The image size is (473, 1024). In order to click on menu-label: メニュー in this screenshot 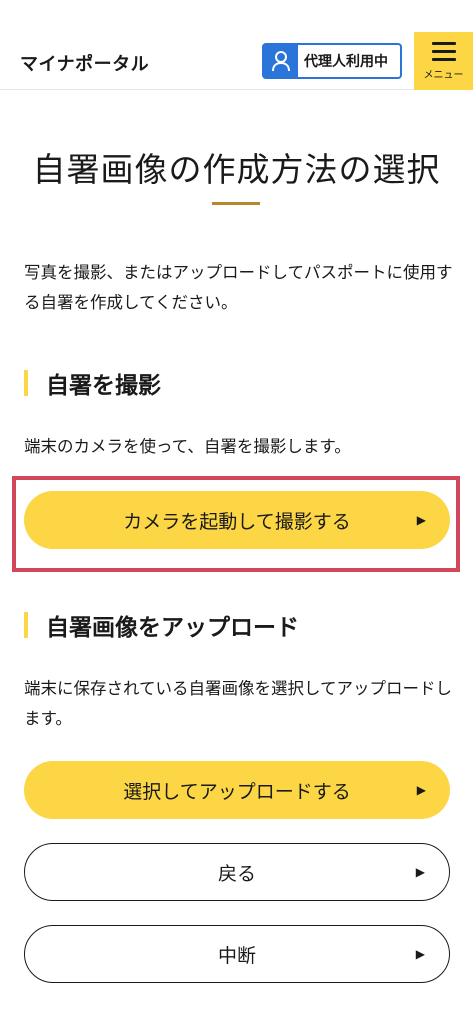, I will do `click(443, 75)`.